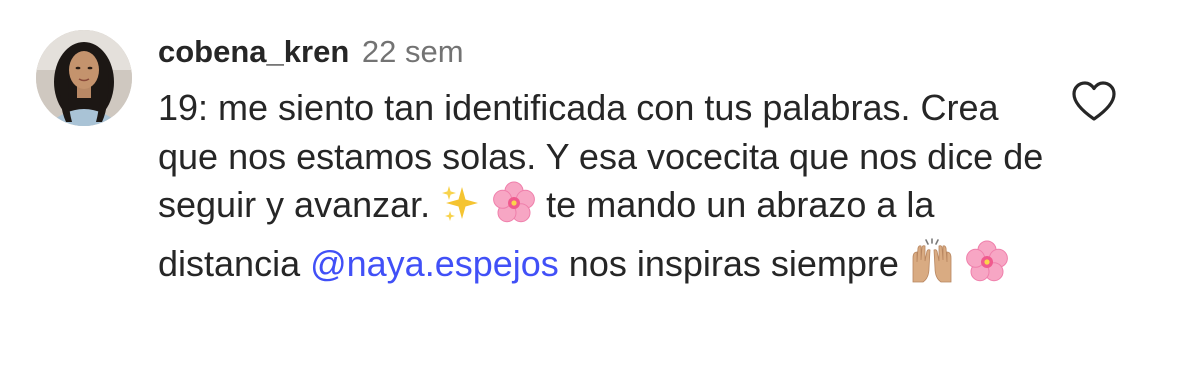 The height and width of the screenshot is (392, 1179). Describe the element at coordinates (253, 51) in the screenshot. I see `username-link: cobena_kren` at that location.